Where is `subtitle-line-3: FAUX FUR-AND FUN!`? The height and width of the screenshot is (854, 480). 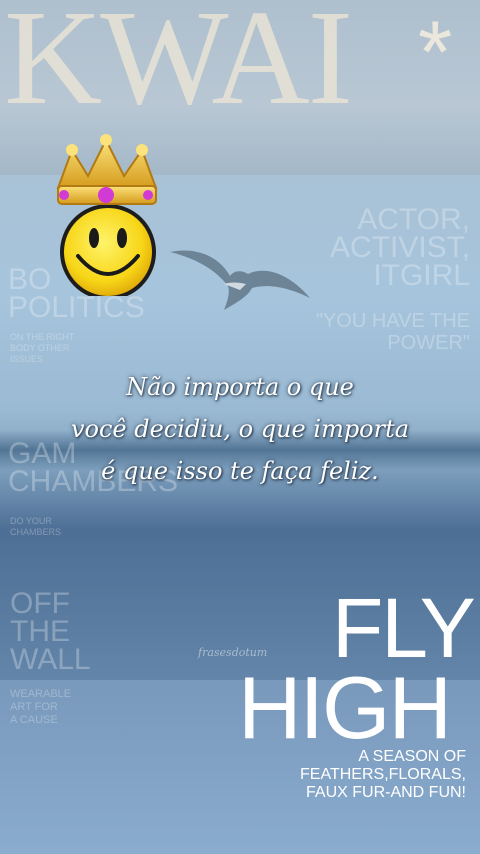
subtitle-line-3: FAUX FUR-AND FUN! is located at coordinates (386, 792).